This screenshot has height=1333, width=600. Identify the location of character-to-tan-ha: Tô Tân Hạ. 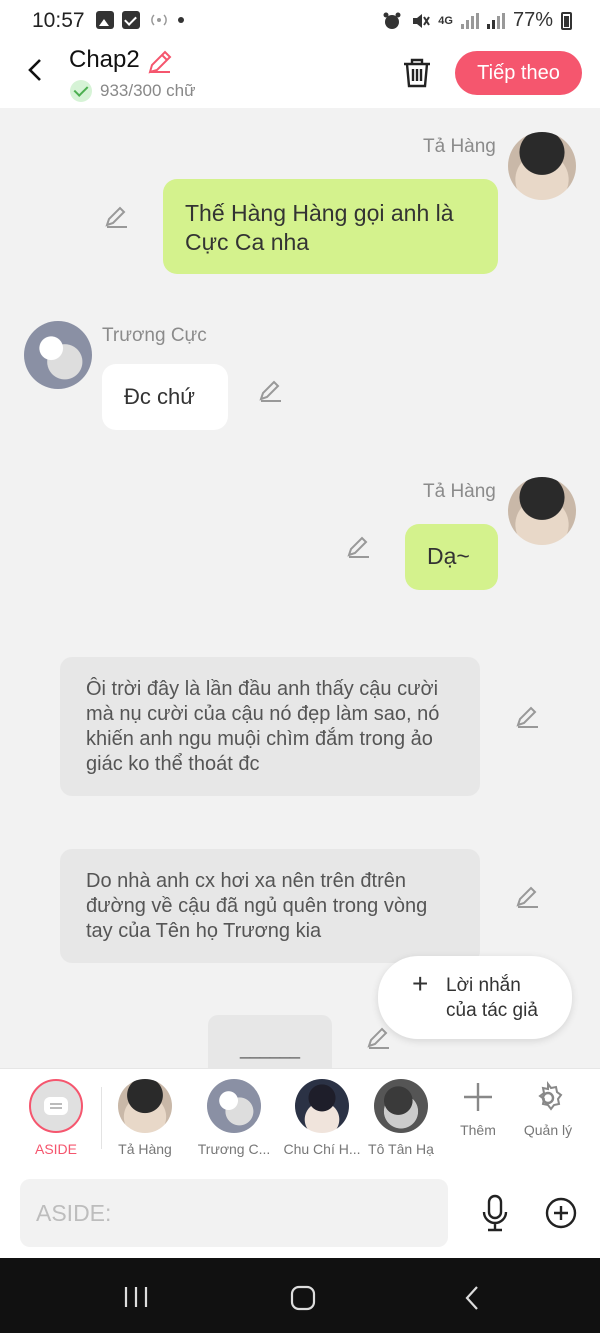
(401, 1118).